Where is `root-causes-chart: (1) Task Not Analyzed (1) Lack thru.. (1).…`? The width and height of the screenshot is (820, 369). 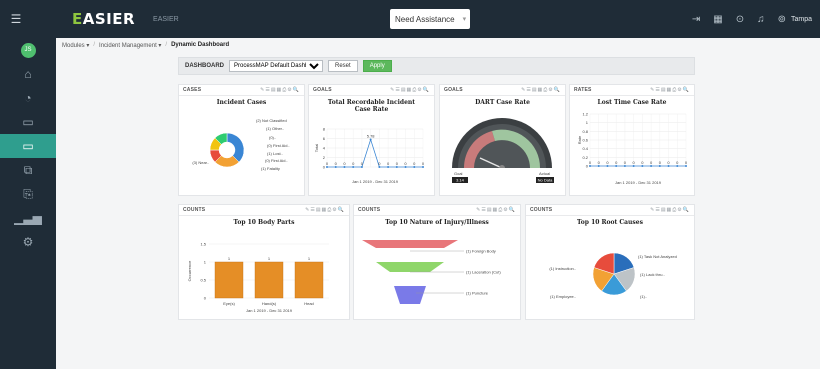
root-causes-chart: (1) Task Not Analyzed (1) Lack thru.. (1).… is located at coordinates (613, 275).